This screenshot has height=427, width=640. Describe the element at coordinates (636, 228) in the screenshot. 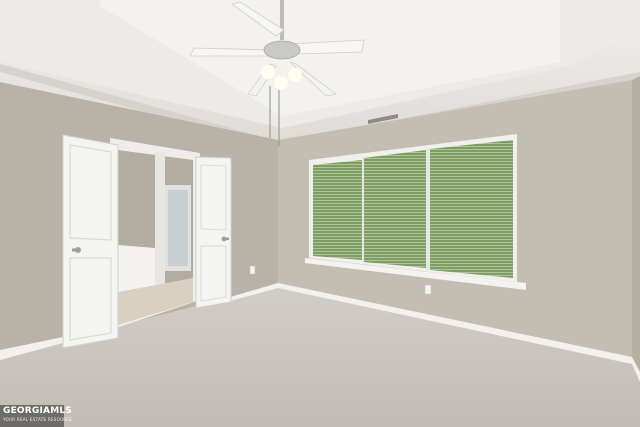

I see `right-wall` at that location.